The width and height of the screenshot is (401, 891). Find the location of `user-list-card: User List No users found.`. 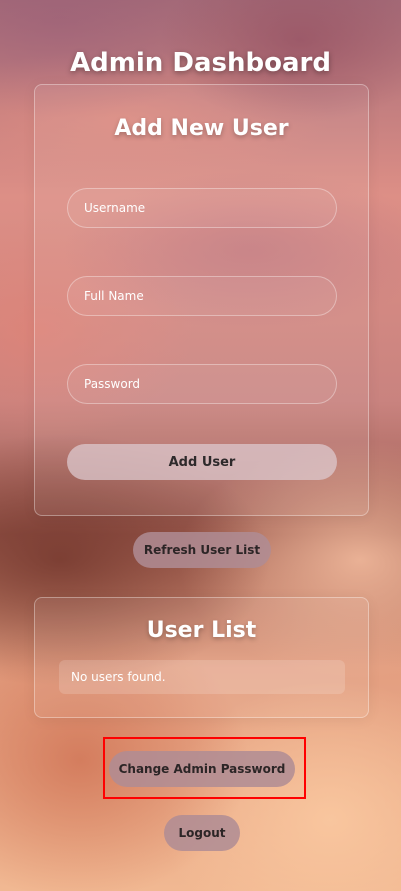

user-list-card: User List No users found. is located at coordinates (201, 657).